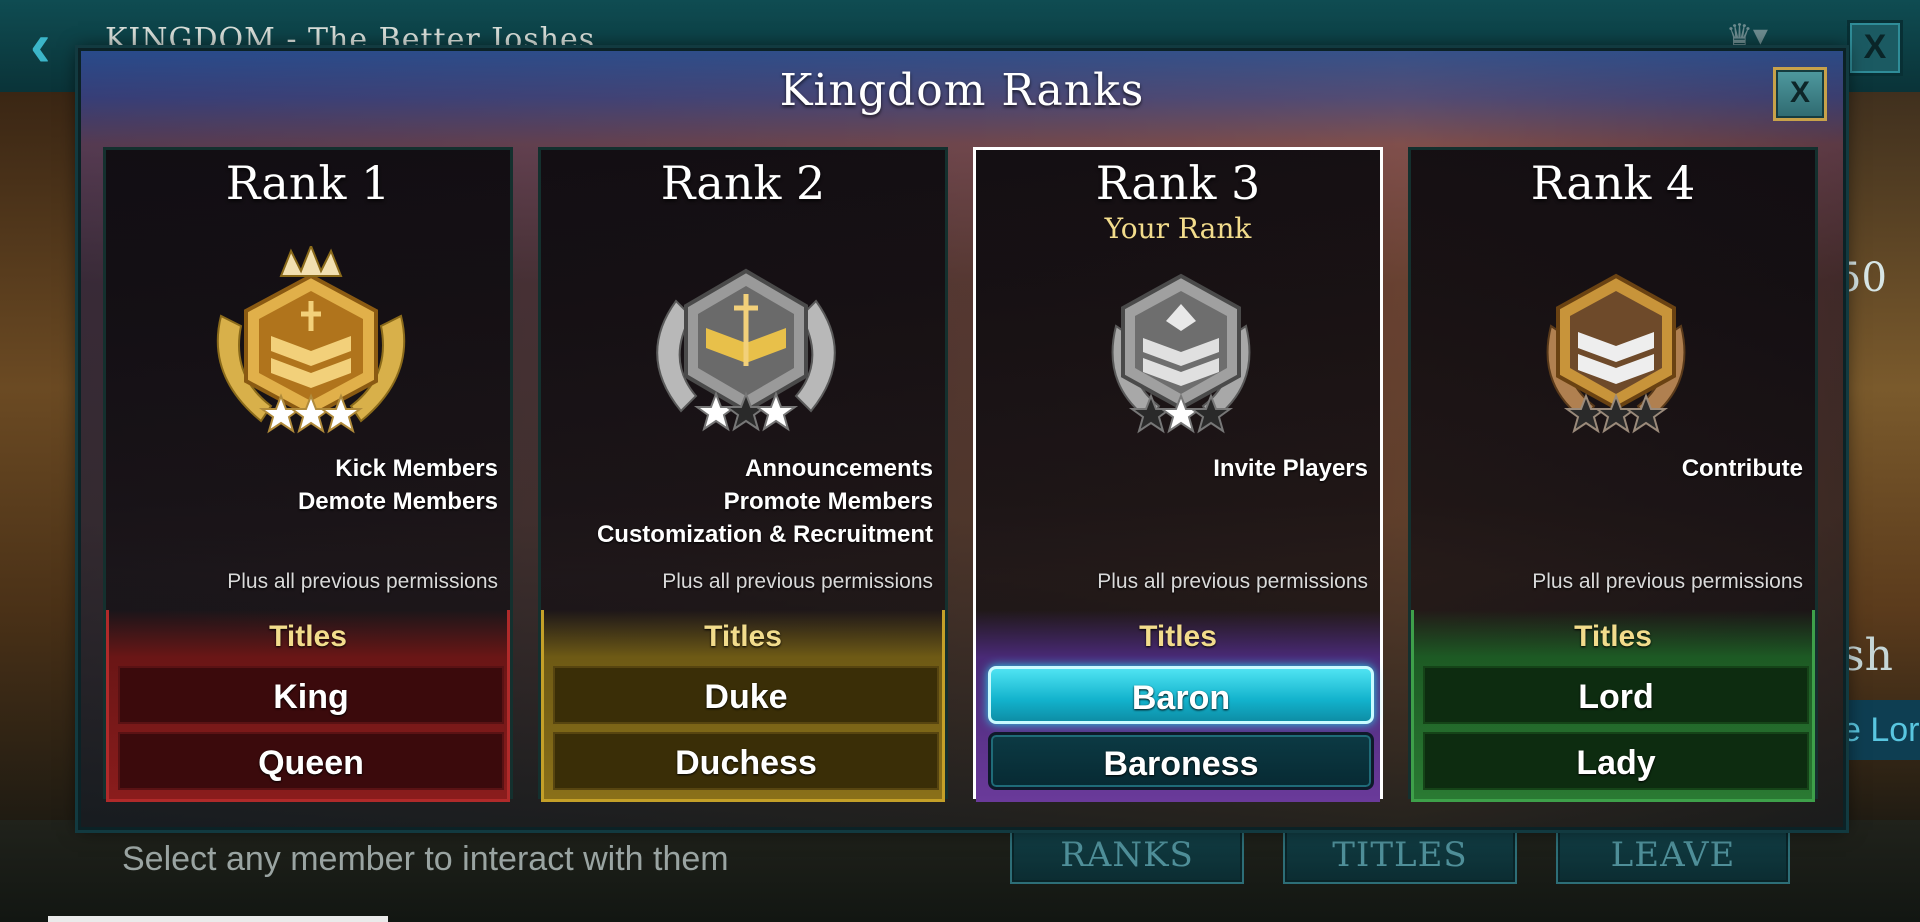  What do you see at coordinates (1875, 48) in the screenshot?
I see `screen-close-button: X` at bounding box center [1875, 48].